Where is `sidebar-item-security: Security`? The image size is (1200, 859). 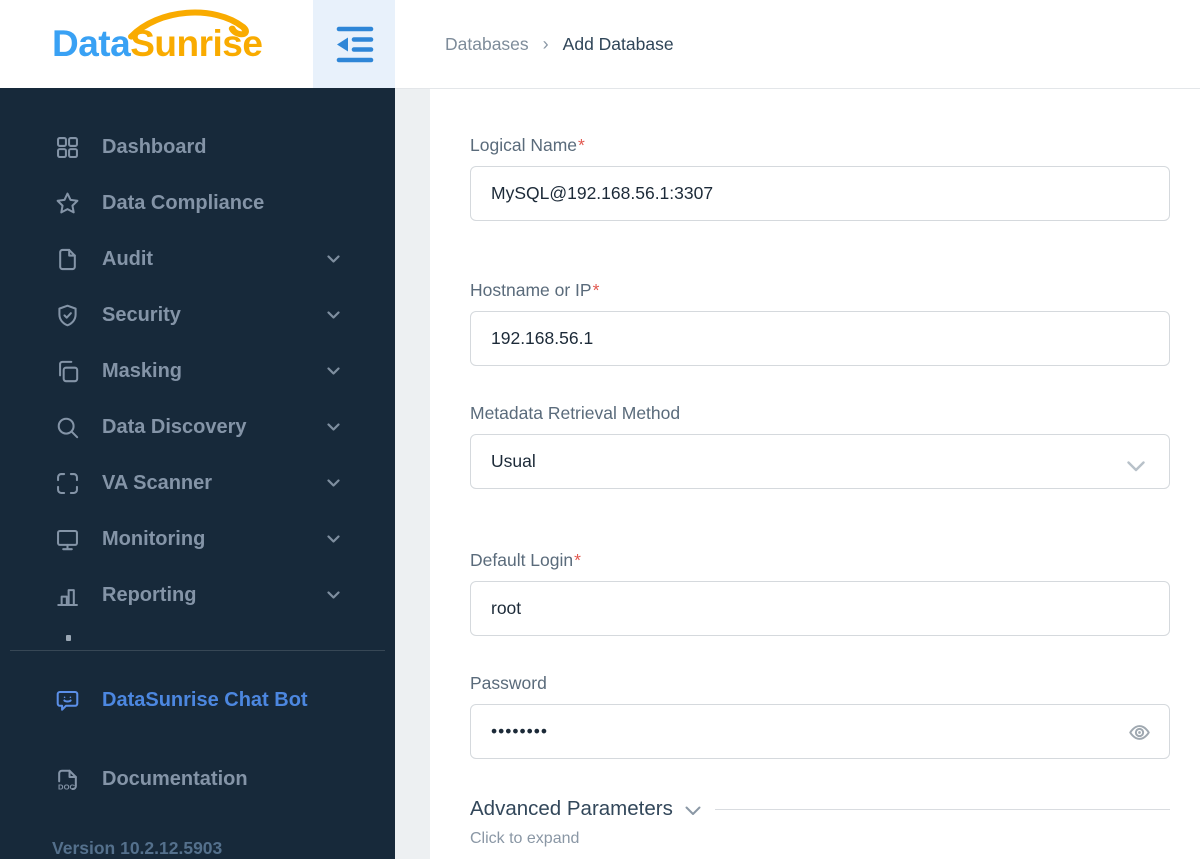
sidebar-item-security: Security is located at coordinates (197, 315).